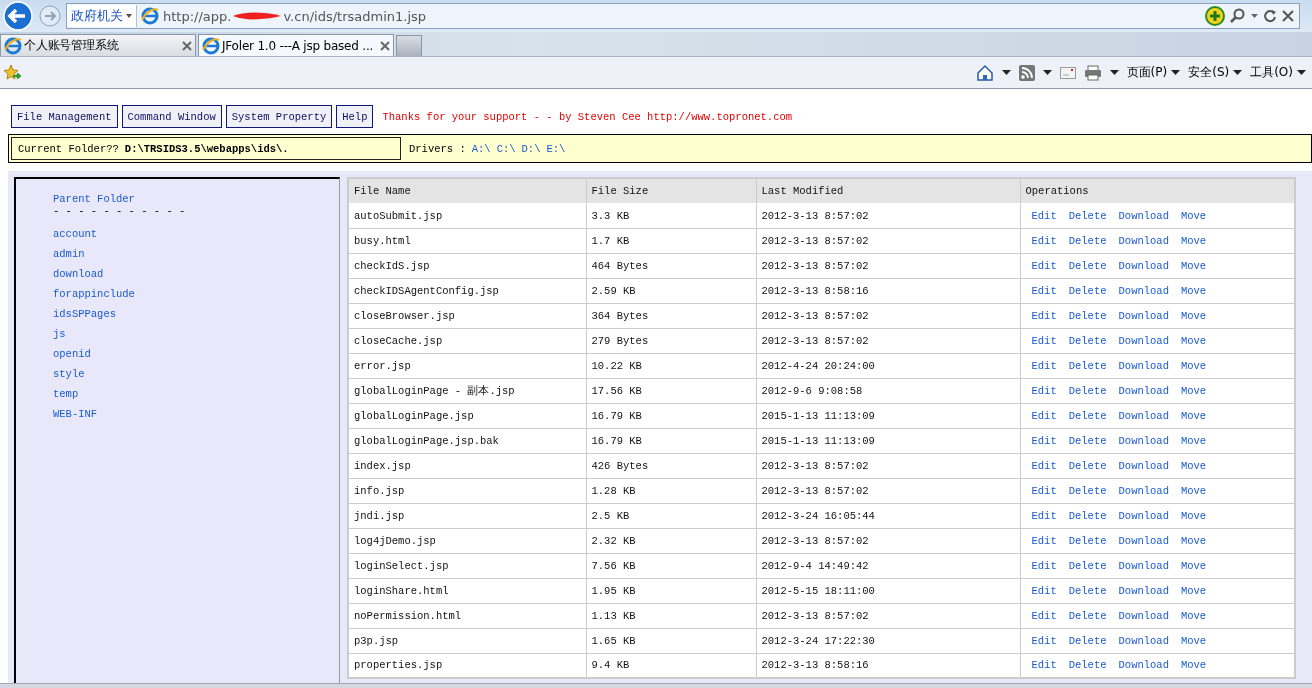 The height and width of the screenshot is (688, 1312). I want to click on toolbar-menu: 安全(S), so click(1215, 72).